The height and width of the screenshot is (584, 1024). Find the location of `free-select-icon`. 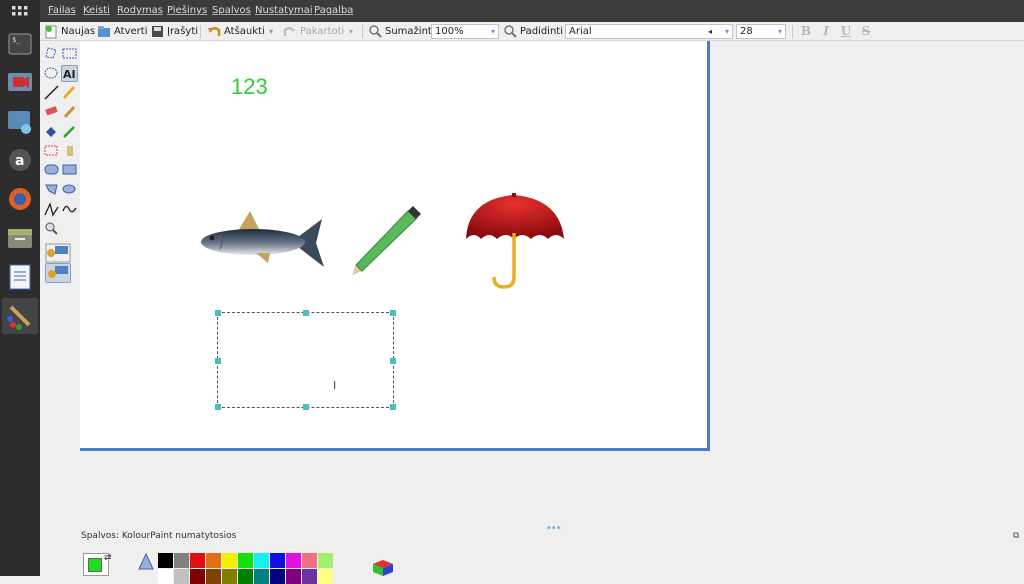

free-select-icon is located at coordinates (51, 53).